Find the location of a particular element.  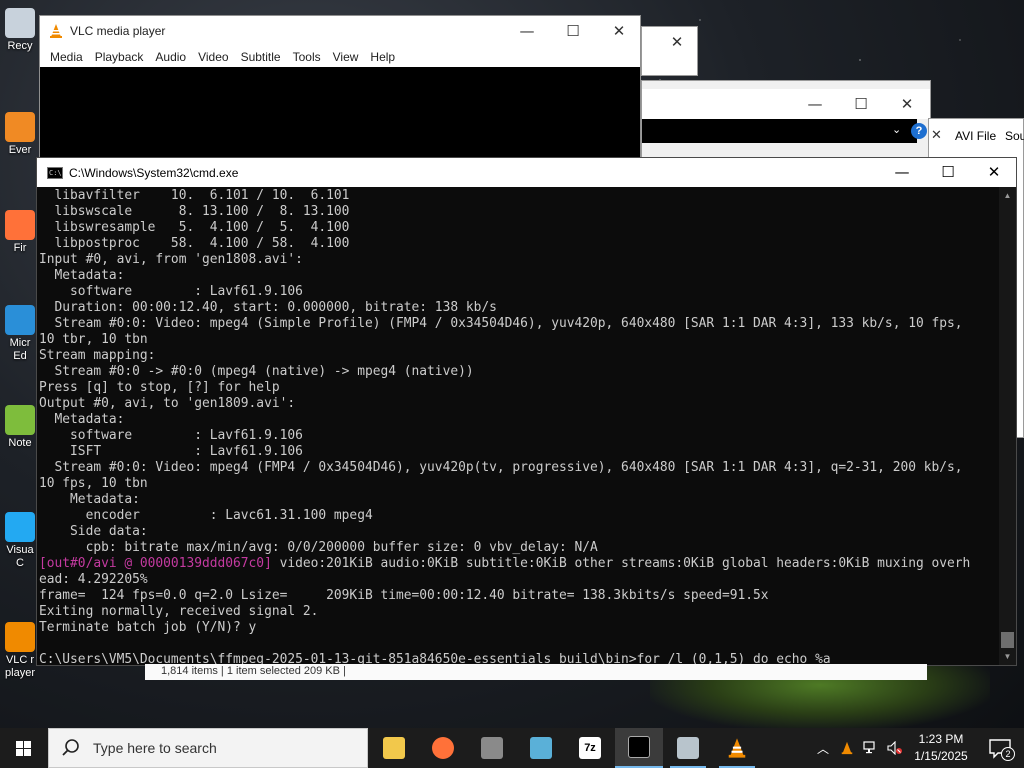

desktop-icon-label: Visua is located at coordinates (20, 550).